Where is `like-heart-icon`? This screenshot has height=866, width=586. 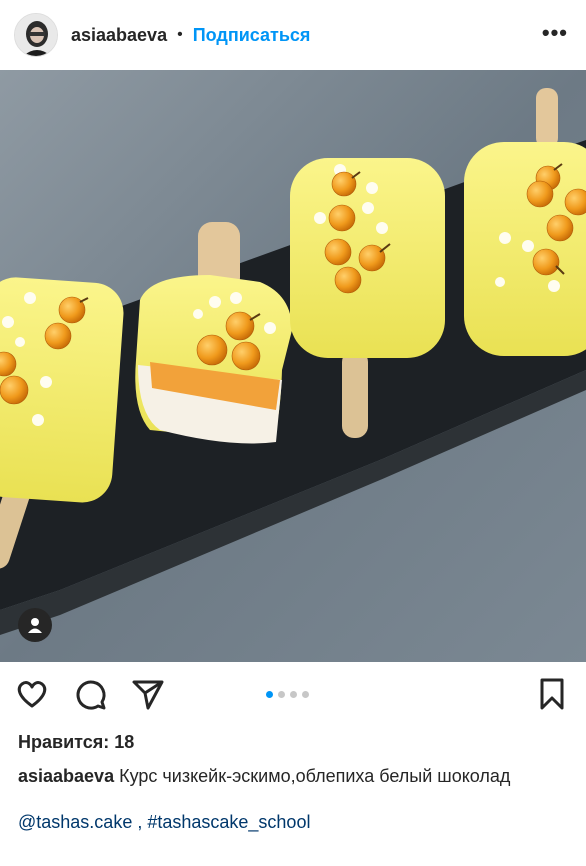
like-heart-icon is located at coordinates (32, 694).